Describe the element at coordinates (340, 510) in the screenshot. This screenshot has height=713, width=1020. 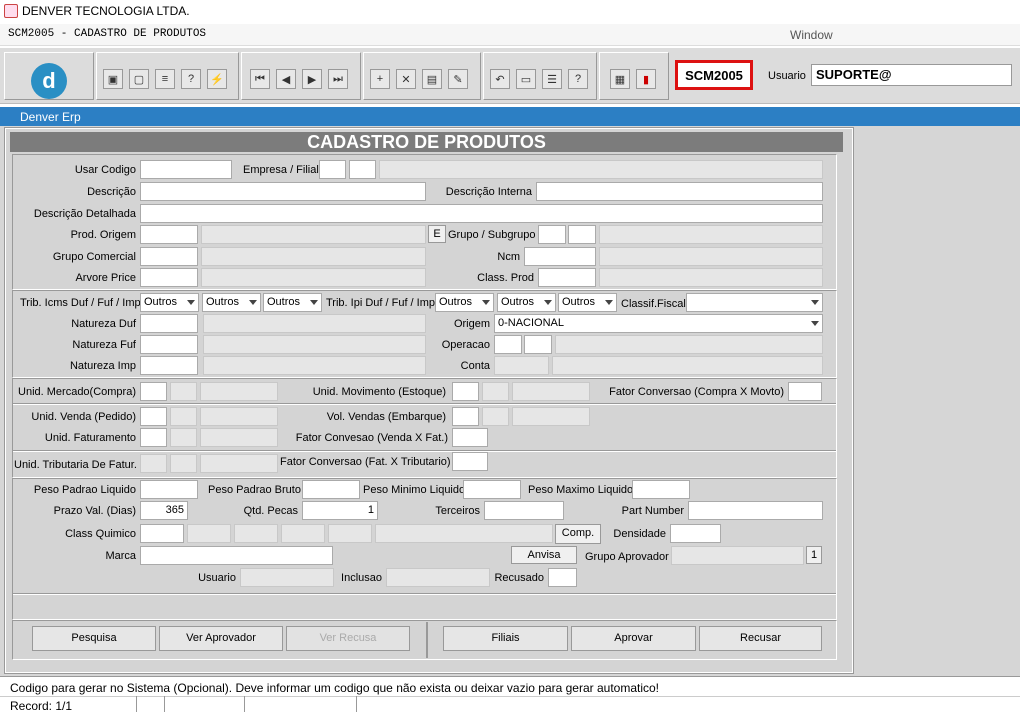
I see `qtd-pecas-input: 1` at that location.